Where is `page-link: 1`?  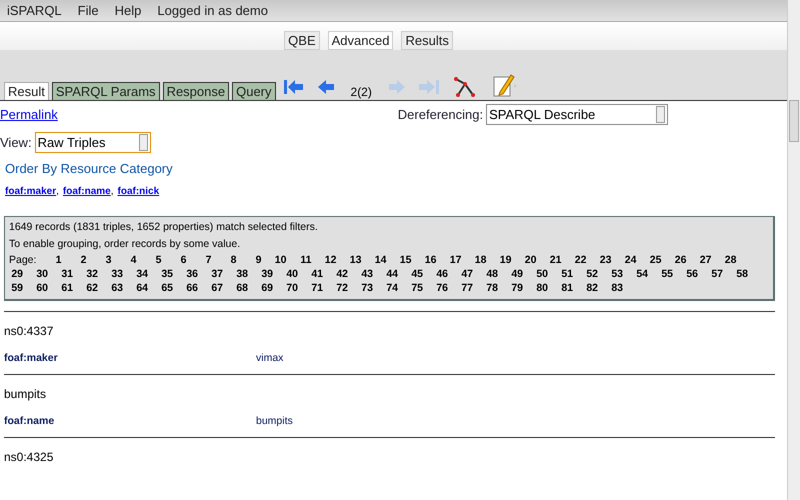 page-link: 1 is located at coordinates (54, 260).